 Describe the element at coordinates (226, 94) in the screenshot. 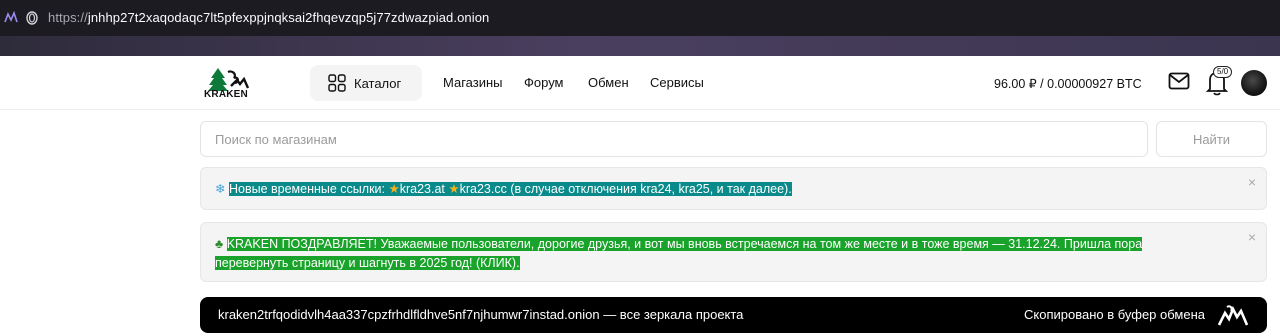

I see `logo-text: KRAKEN` at that location.